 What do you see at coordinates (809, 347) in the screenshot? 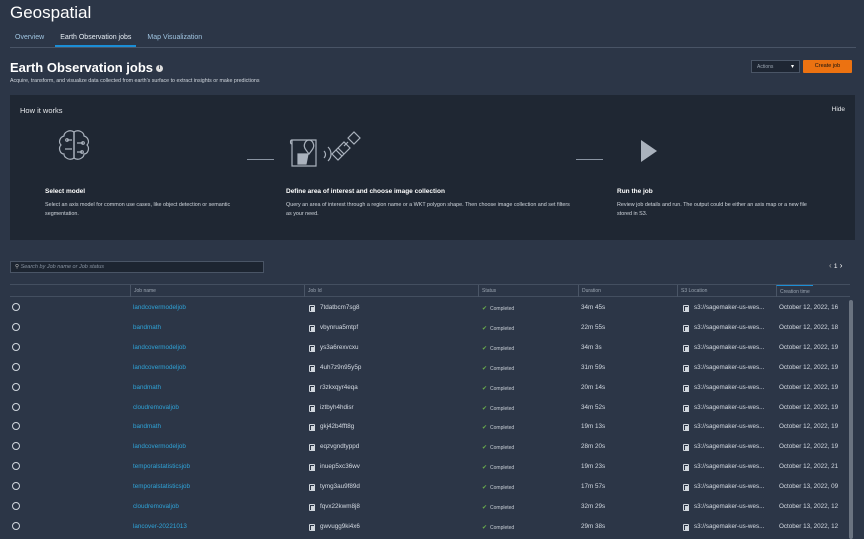
I see `creation-time: October 12, 2022, 19` at bounding box center [809, 347].